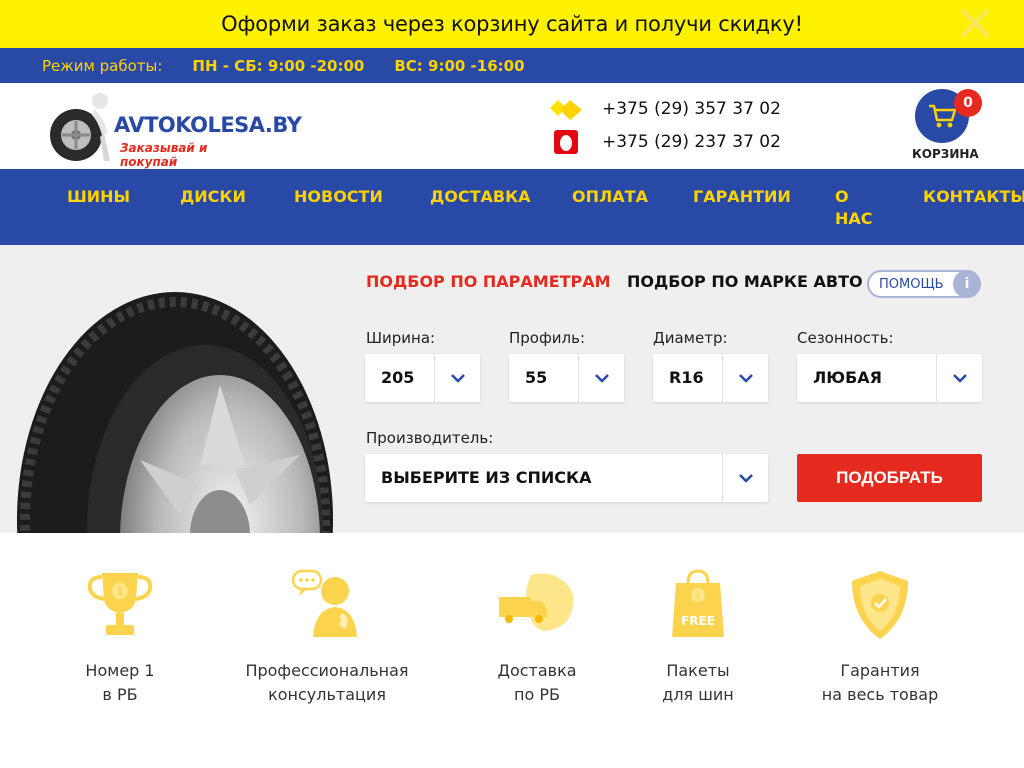 This screenshot has height=768, width=1024. I want to click on close-icon, so click(975, 23).